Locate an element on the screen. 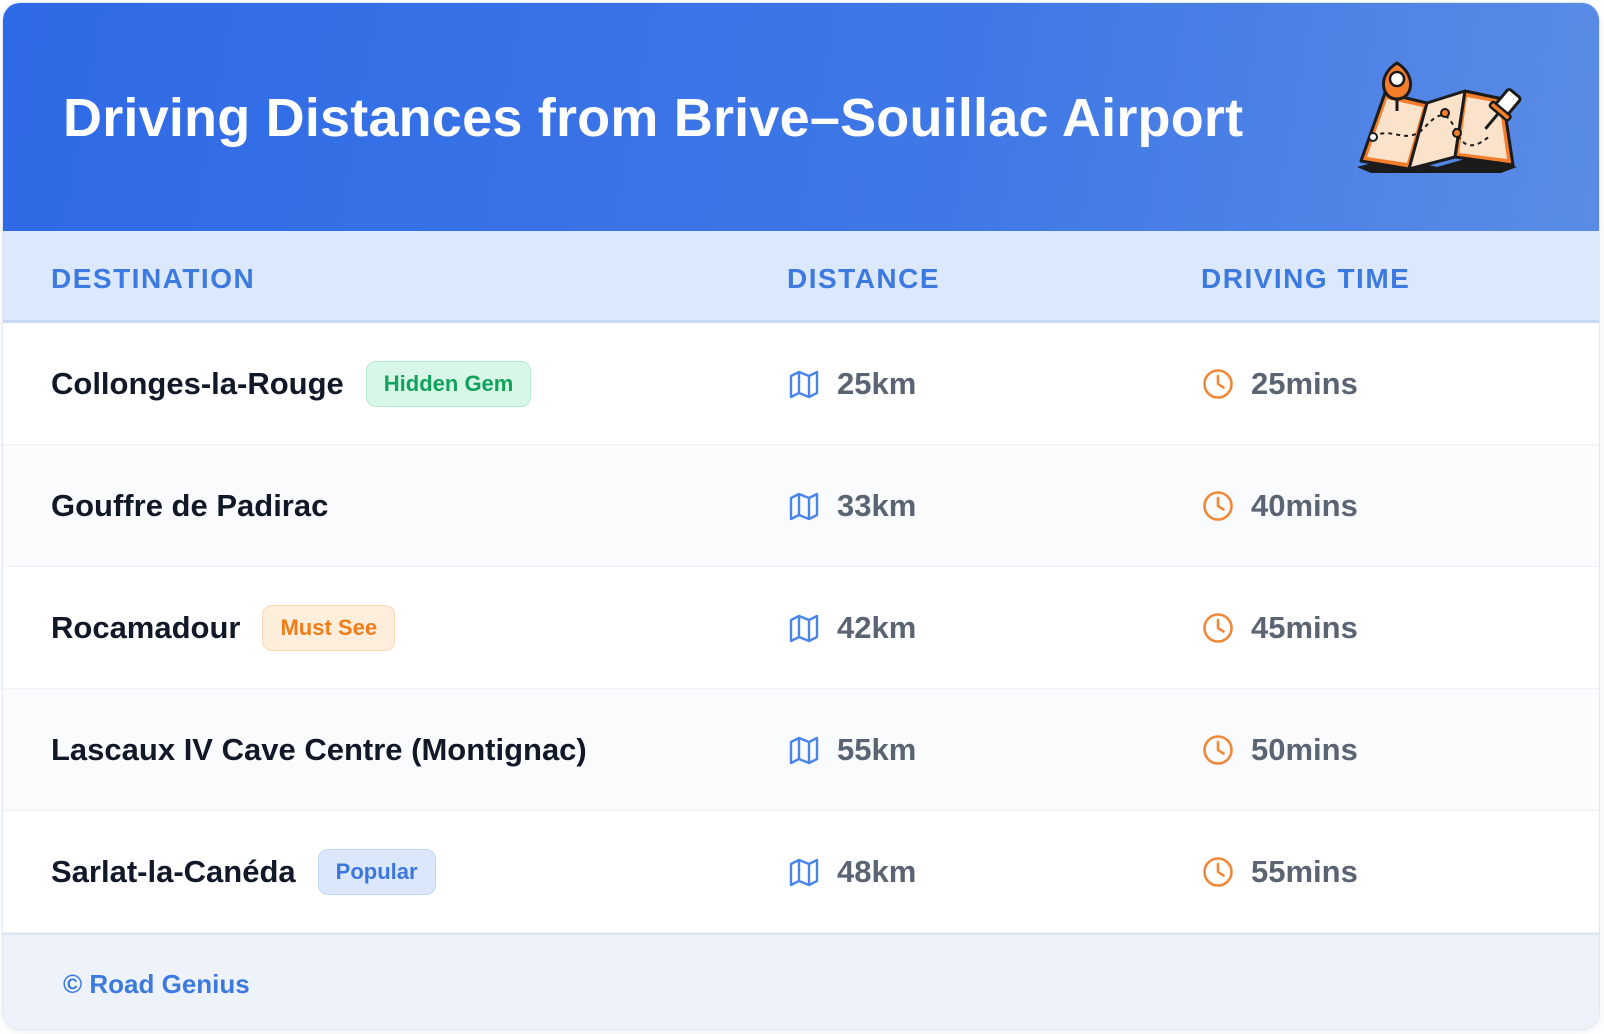 The image size is (1604, 1034). distance-cell: 48km is located at coordinates (851, 871).